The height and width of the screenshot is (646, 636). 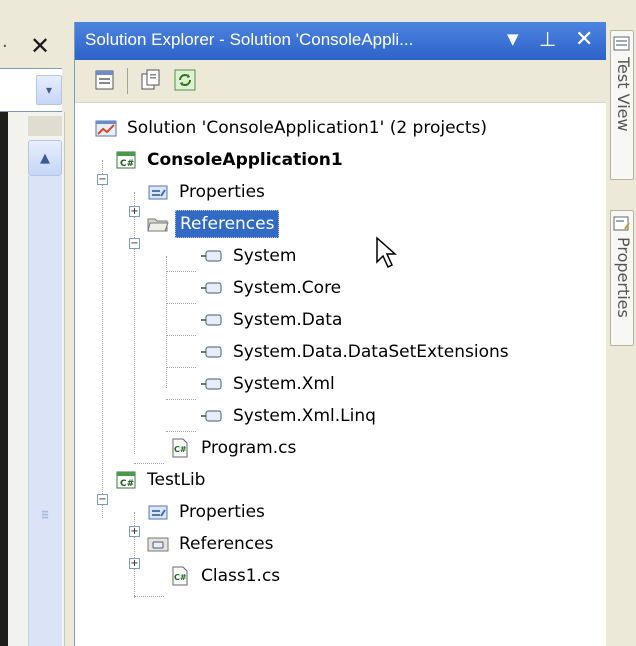 I want to click on refresh-button, so click(x=185, y=80).